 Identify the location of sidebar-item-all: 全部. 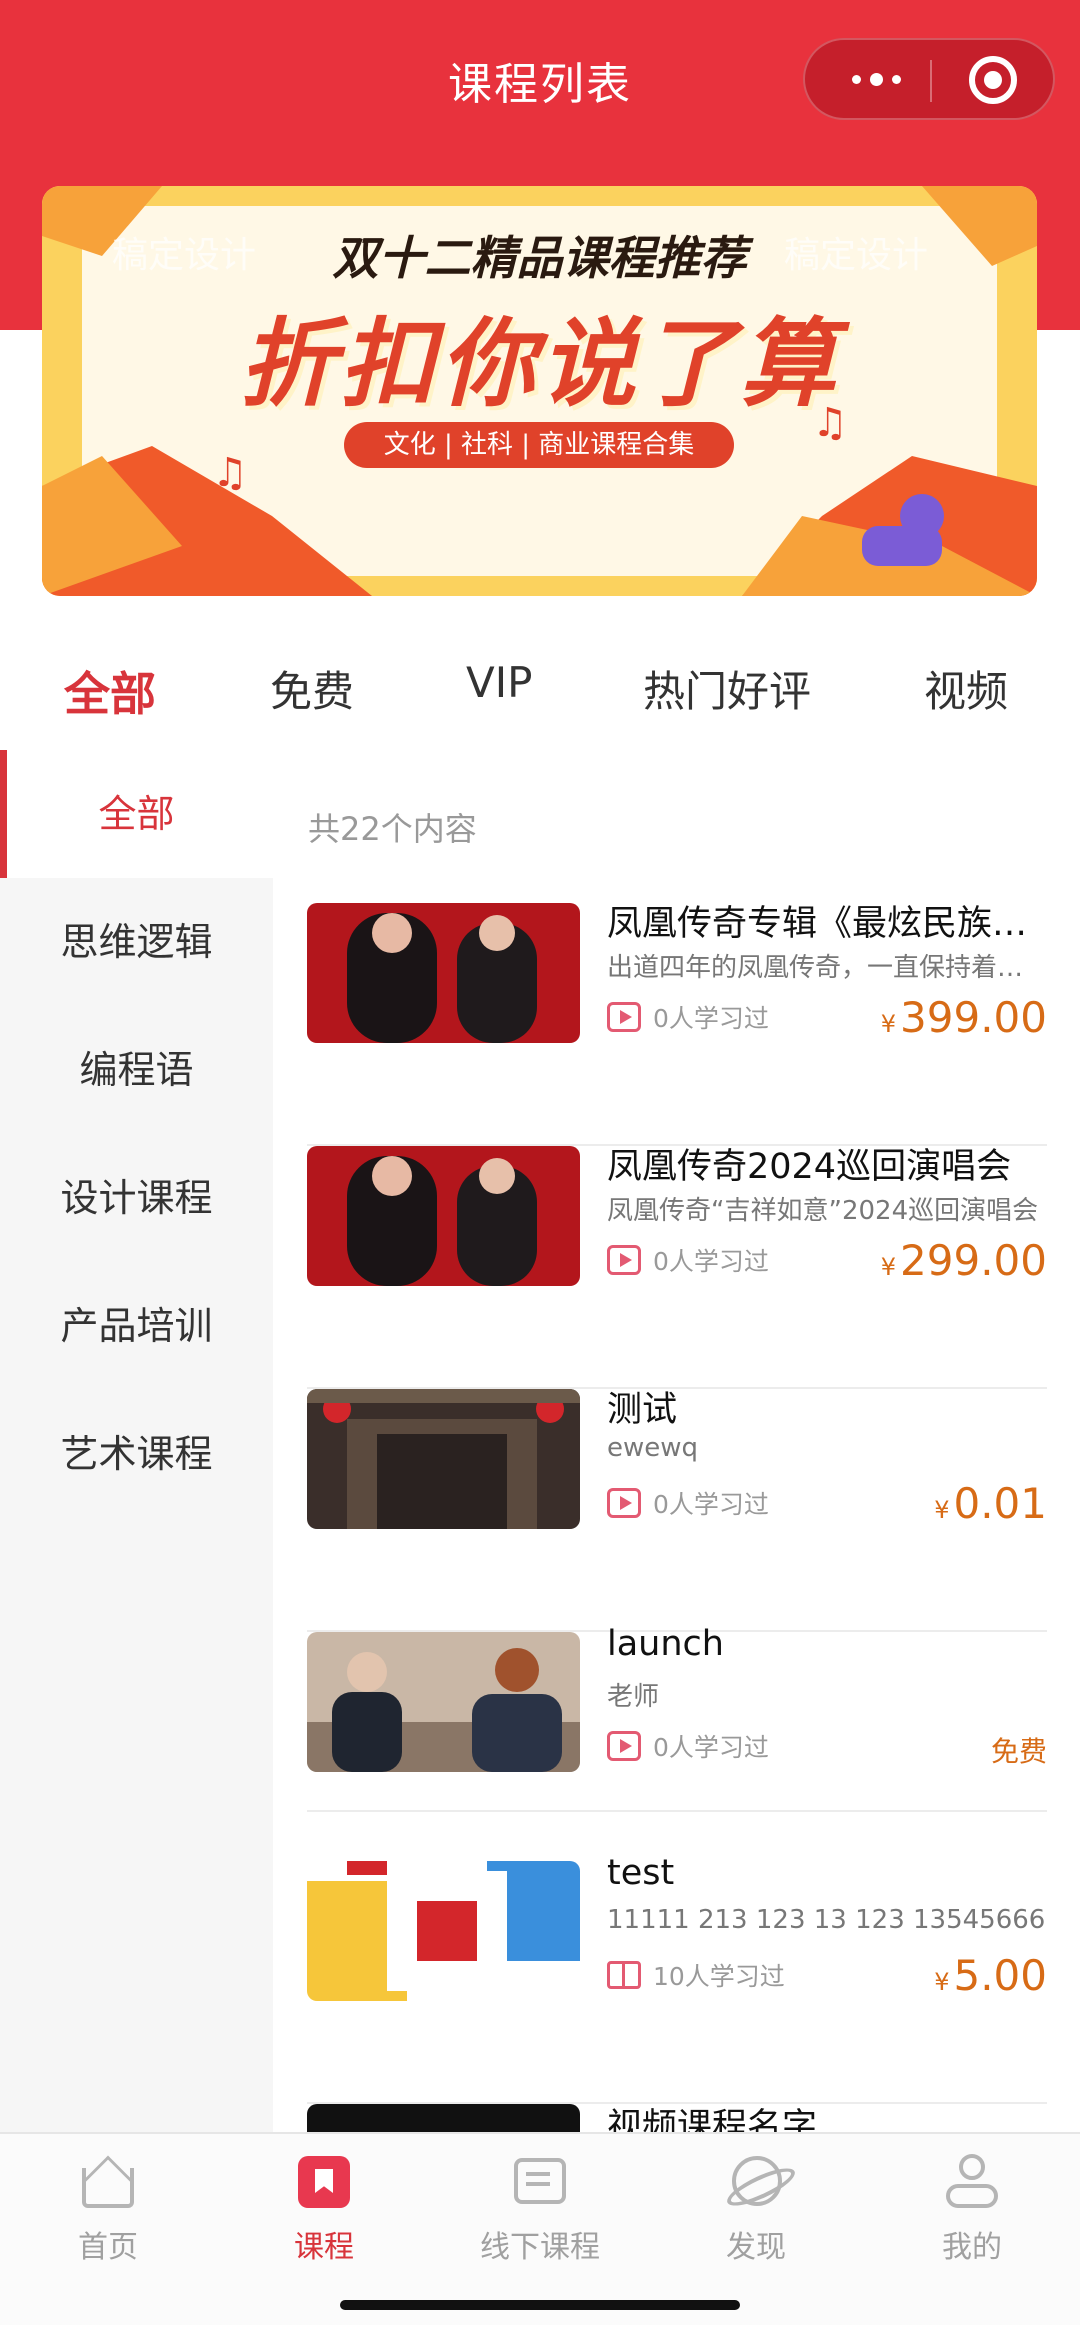
(136, 814).